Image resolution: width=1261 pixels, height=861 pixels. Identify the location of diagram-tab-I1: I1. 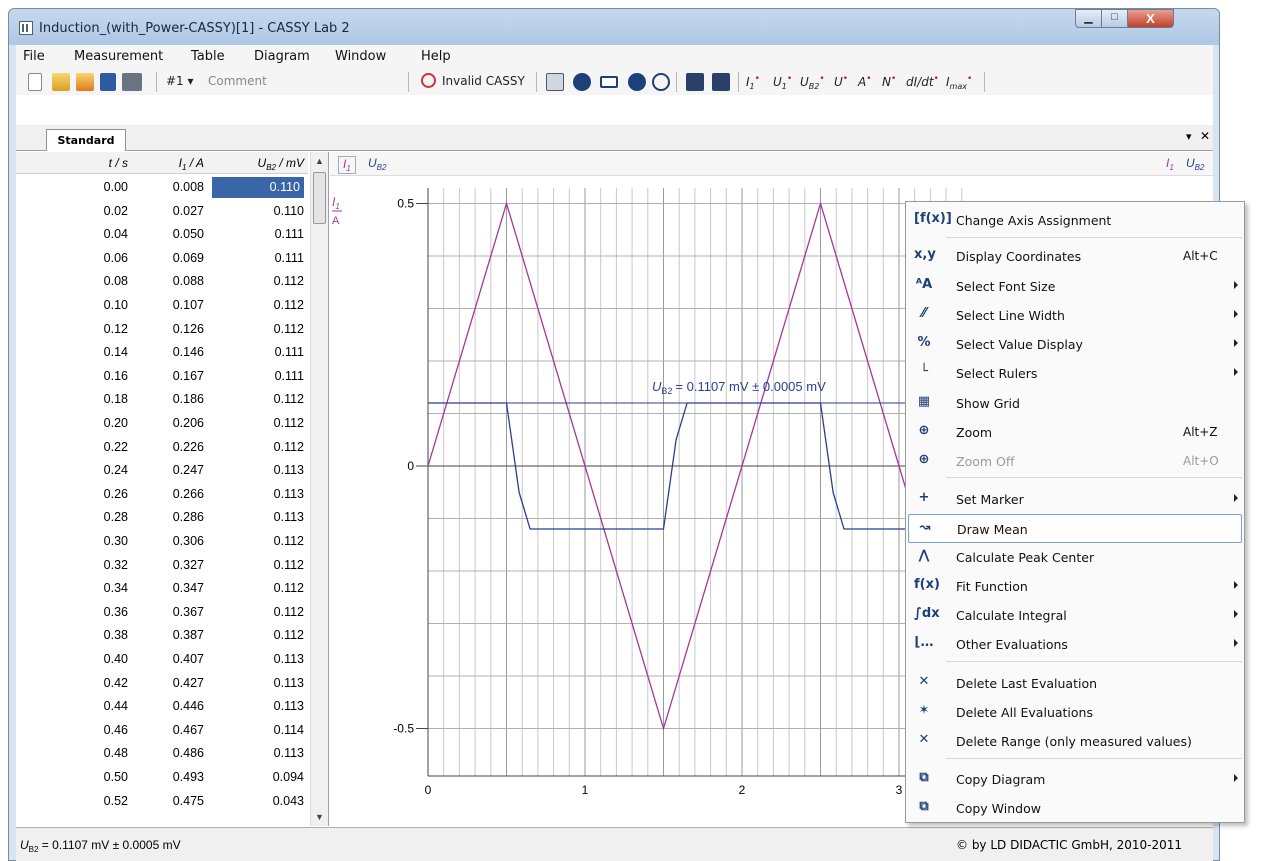
(347, 165).